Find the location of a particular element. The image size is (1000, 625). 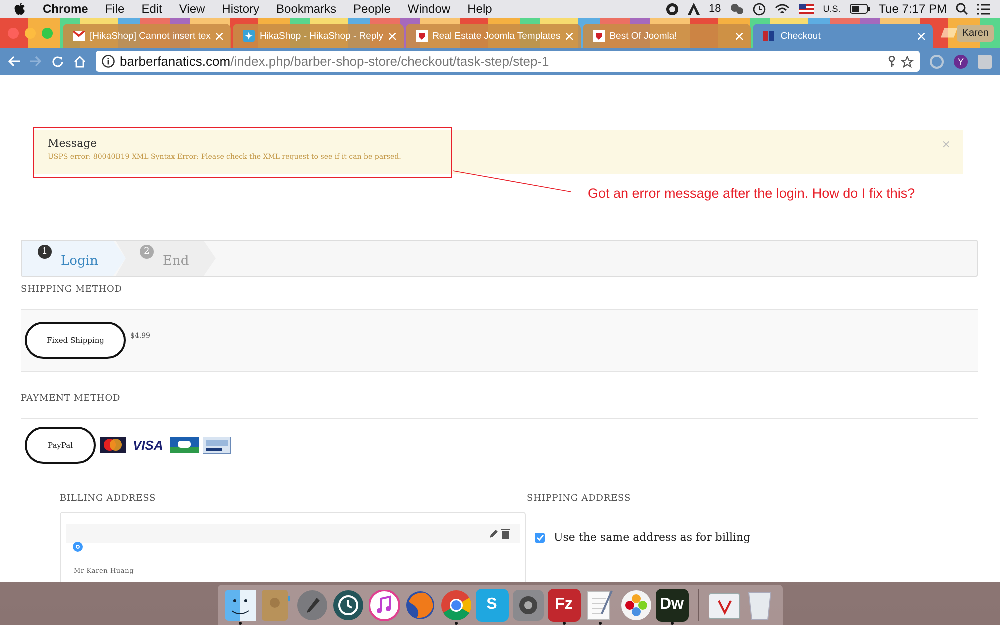

back-icon is located at coordinates (14, 61).